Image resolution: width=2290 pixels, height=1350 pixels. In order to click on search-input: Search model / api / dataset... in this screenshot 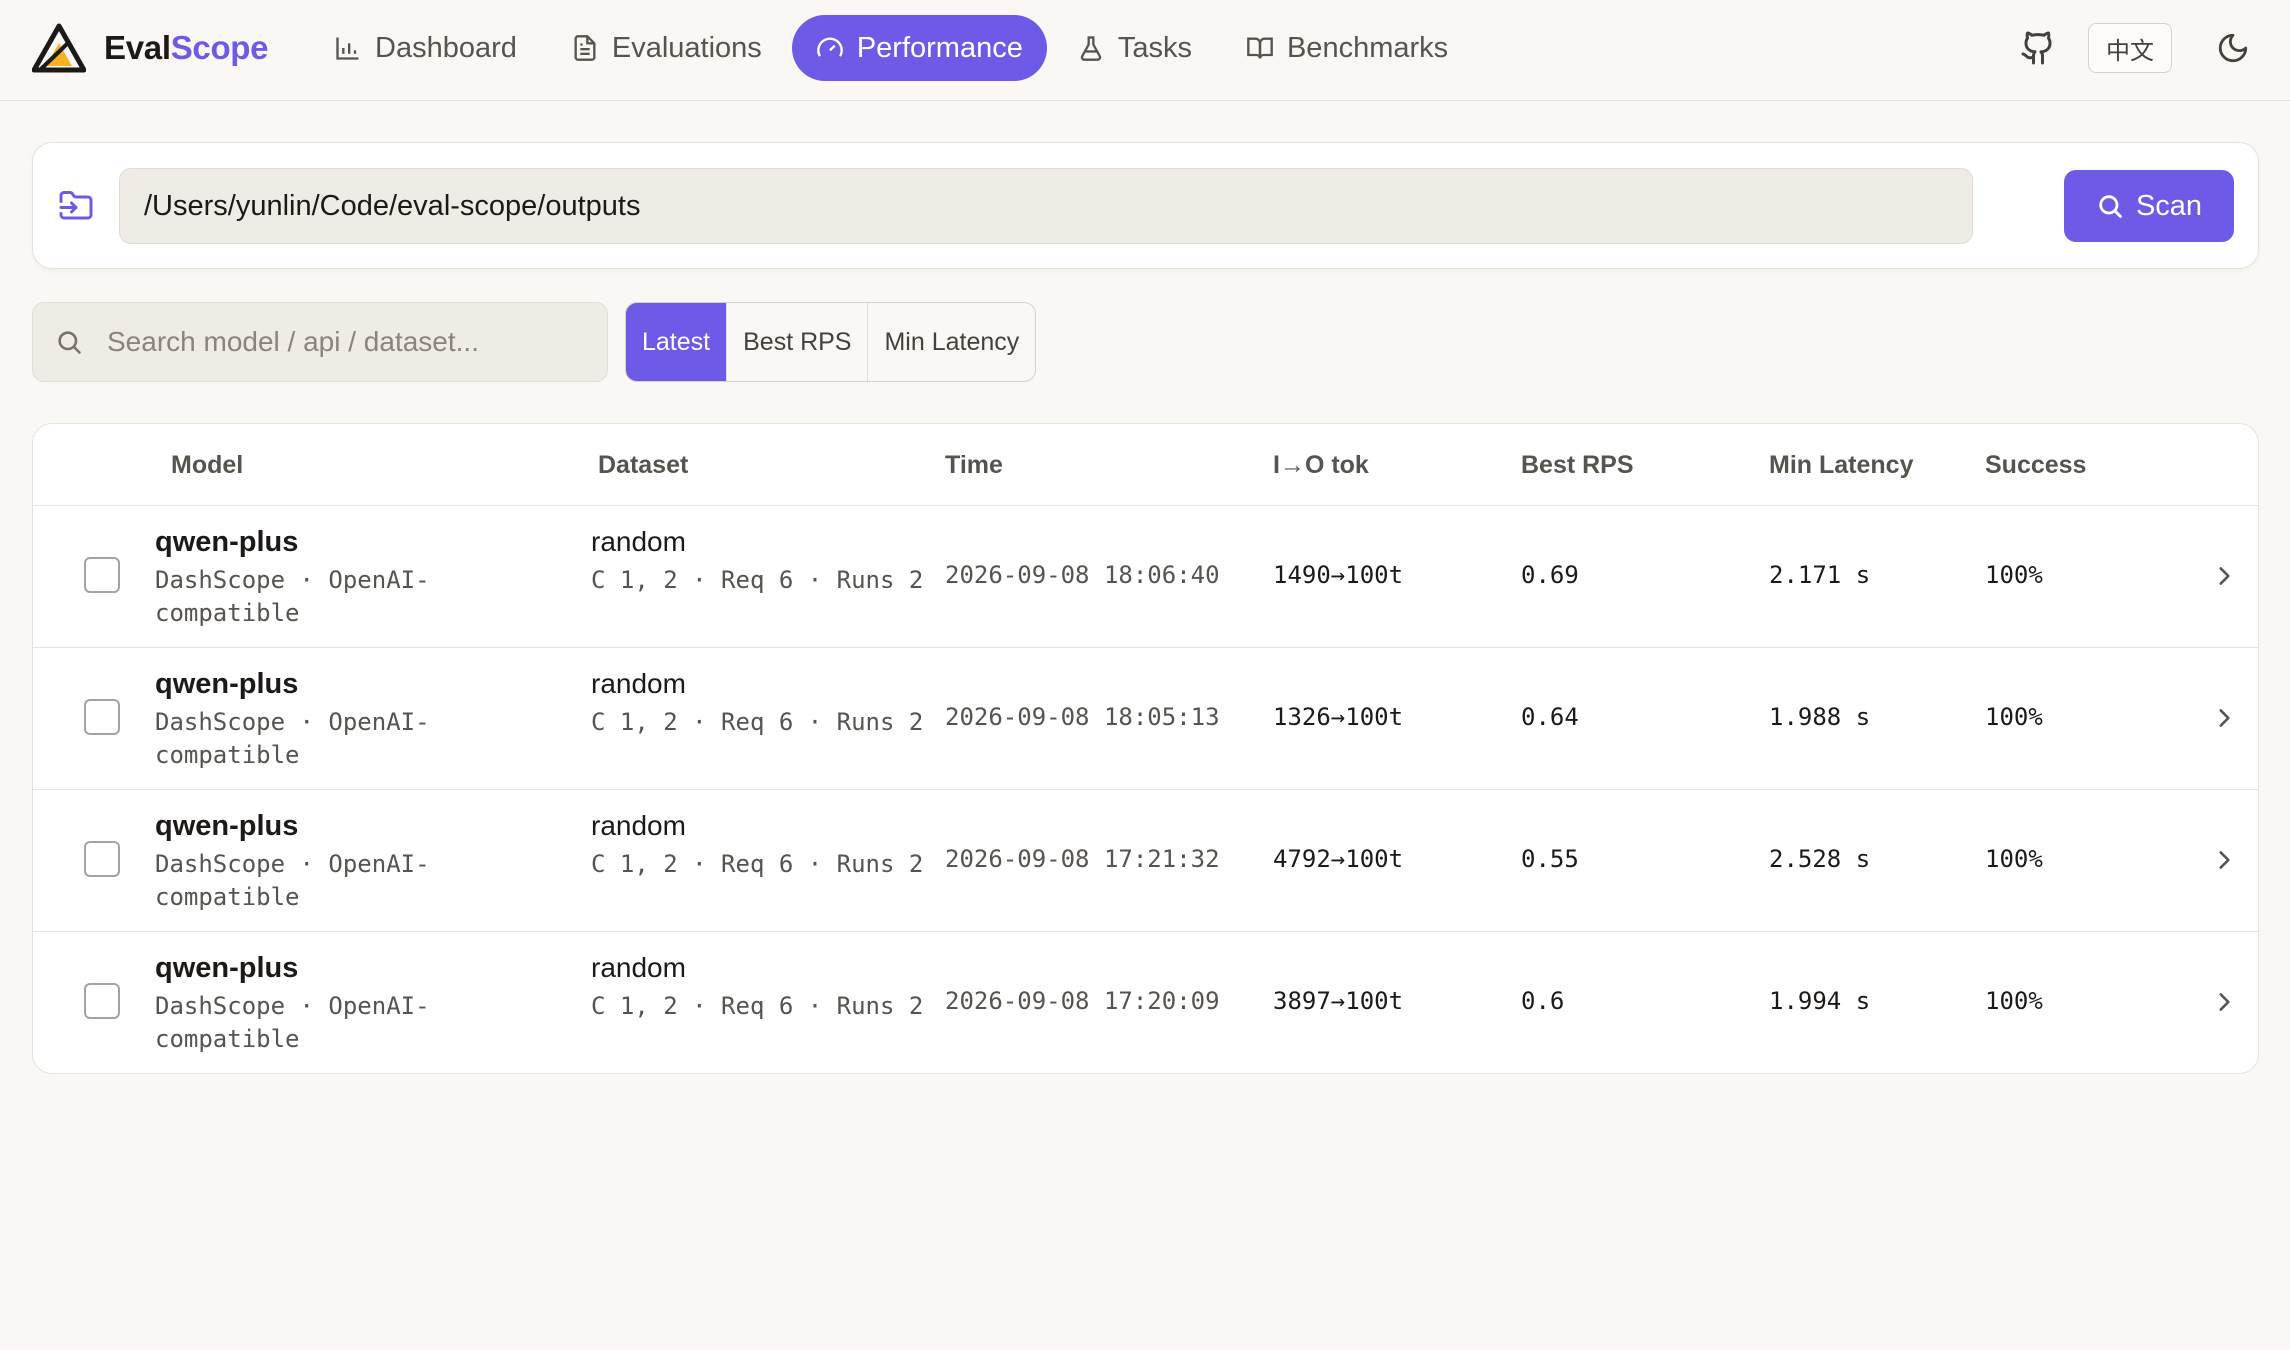, I will do `click(320, 342)`.